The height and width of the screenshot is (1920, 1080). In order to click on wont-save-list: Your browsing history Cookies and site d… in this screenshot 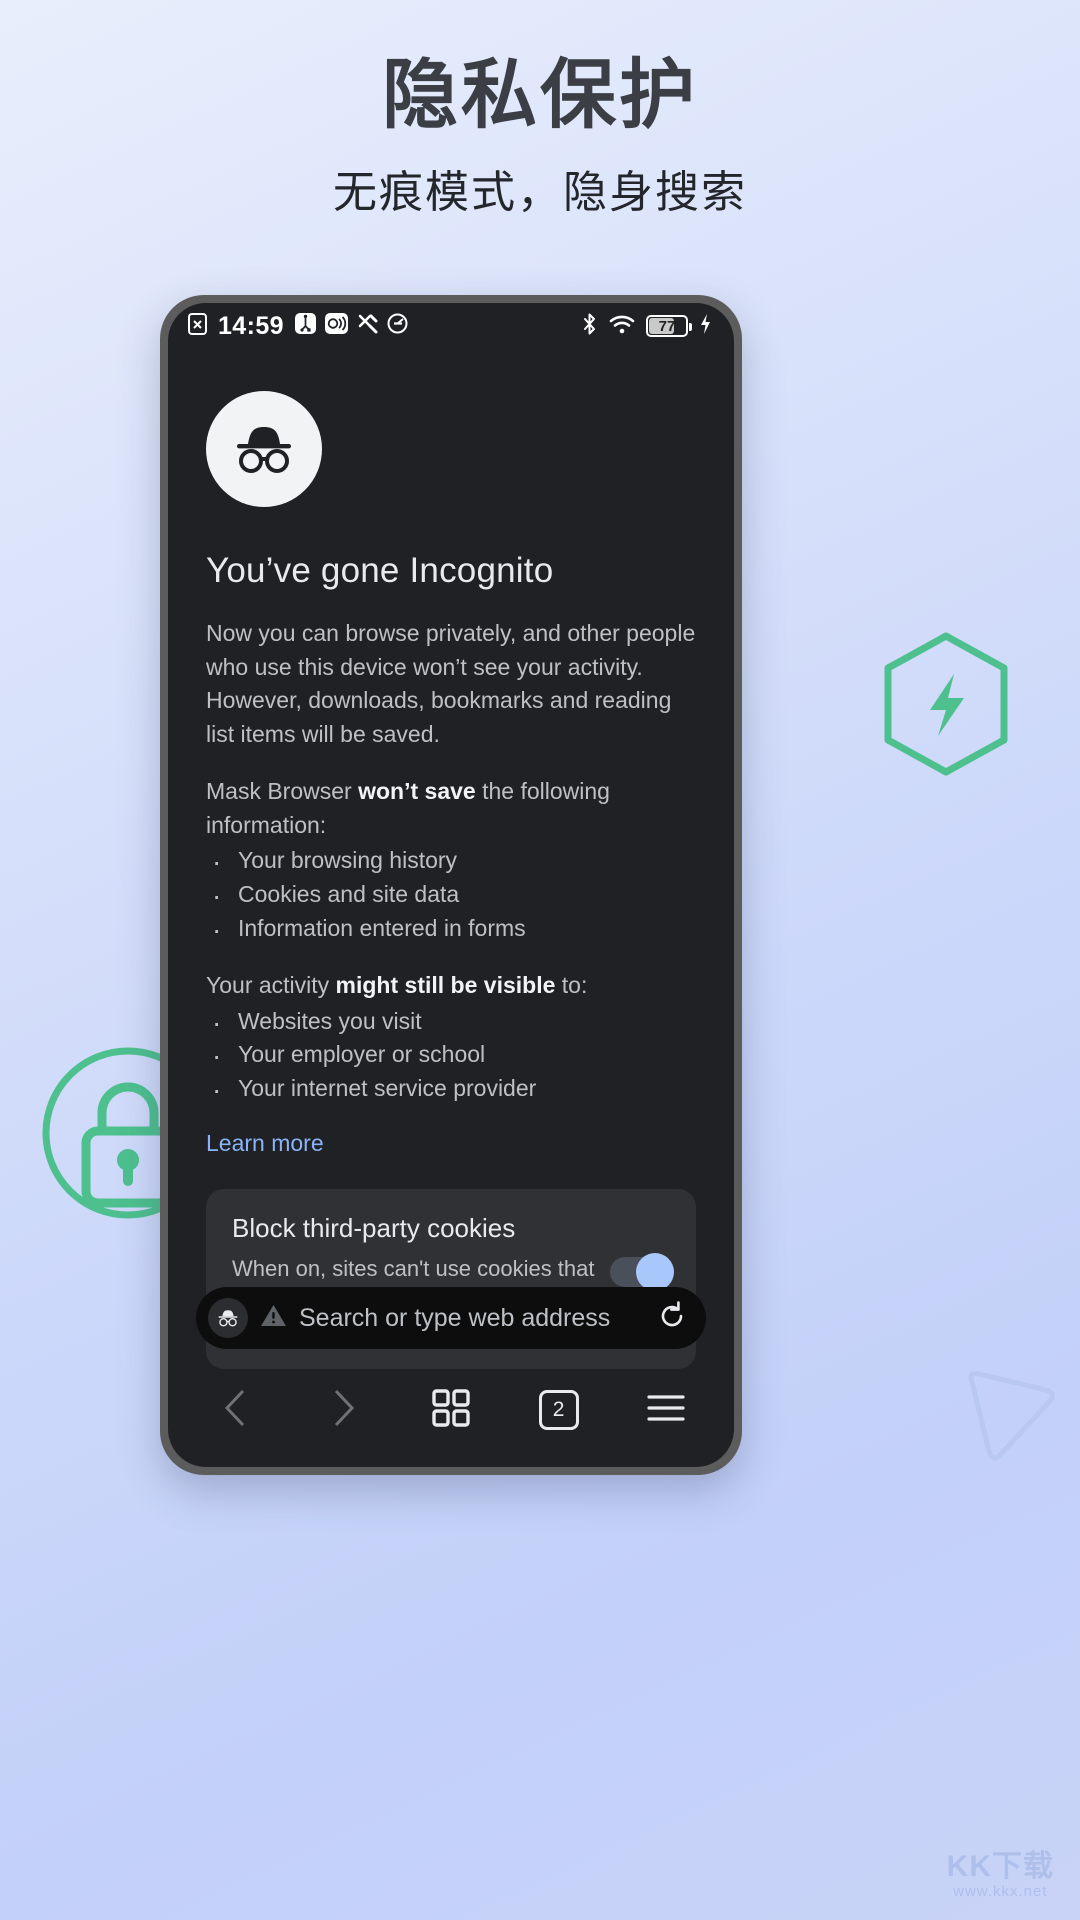, I will do `click(451, 896)`.